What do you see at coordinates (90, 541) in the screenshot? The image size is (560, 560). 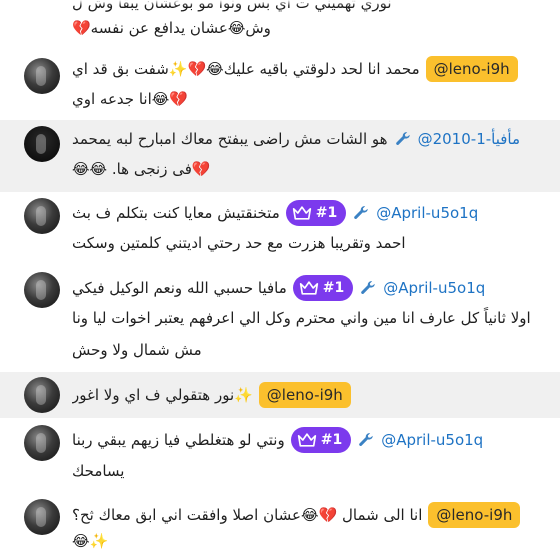 I see `message-text-line2: ✨😂` at bounding box center [90, 541].